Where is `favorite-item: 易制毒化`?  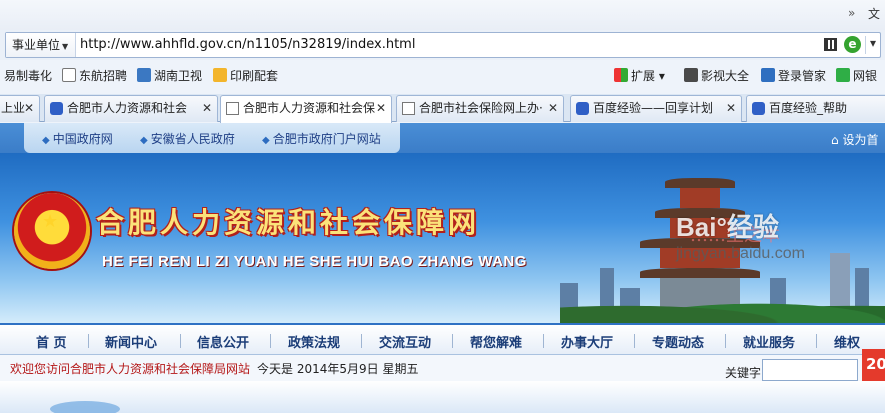
favorite-item: 易制毒化 is located at coordinates (28, 76).